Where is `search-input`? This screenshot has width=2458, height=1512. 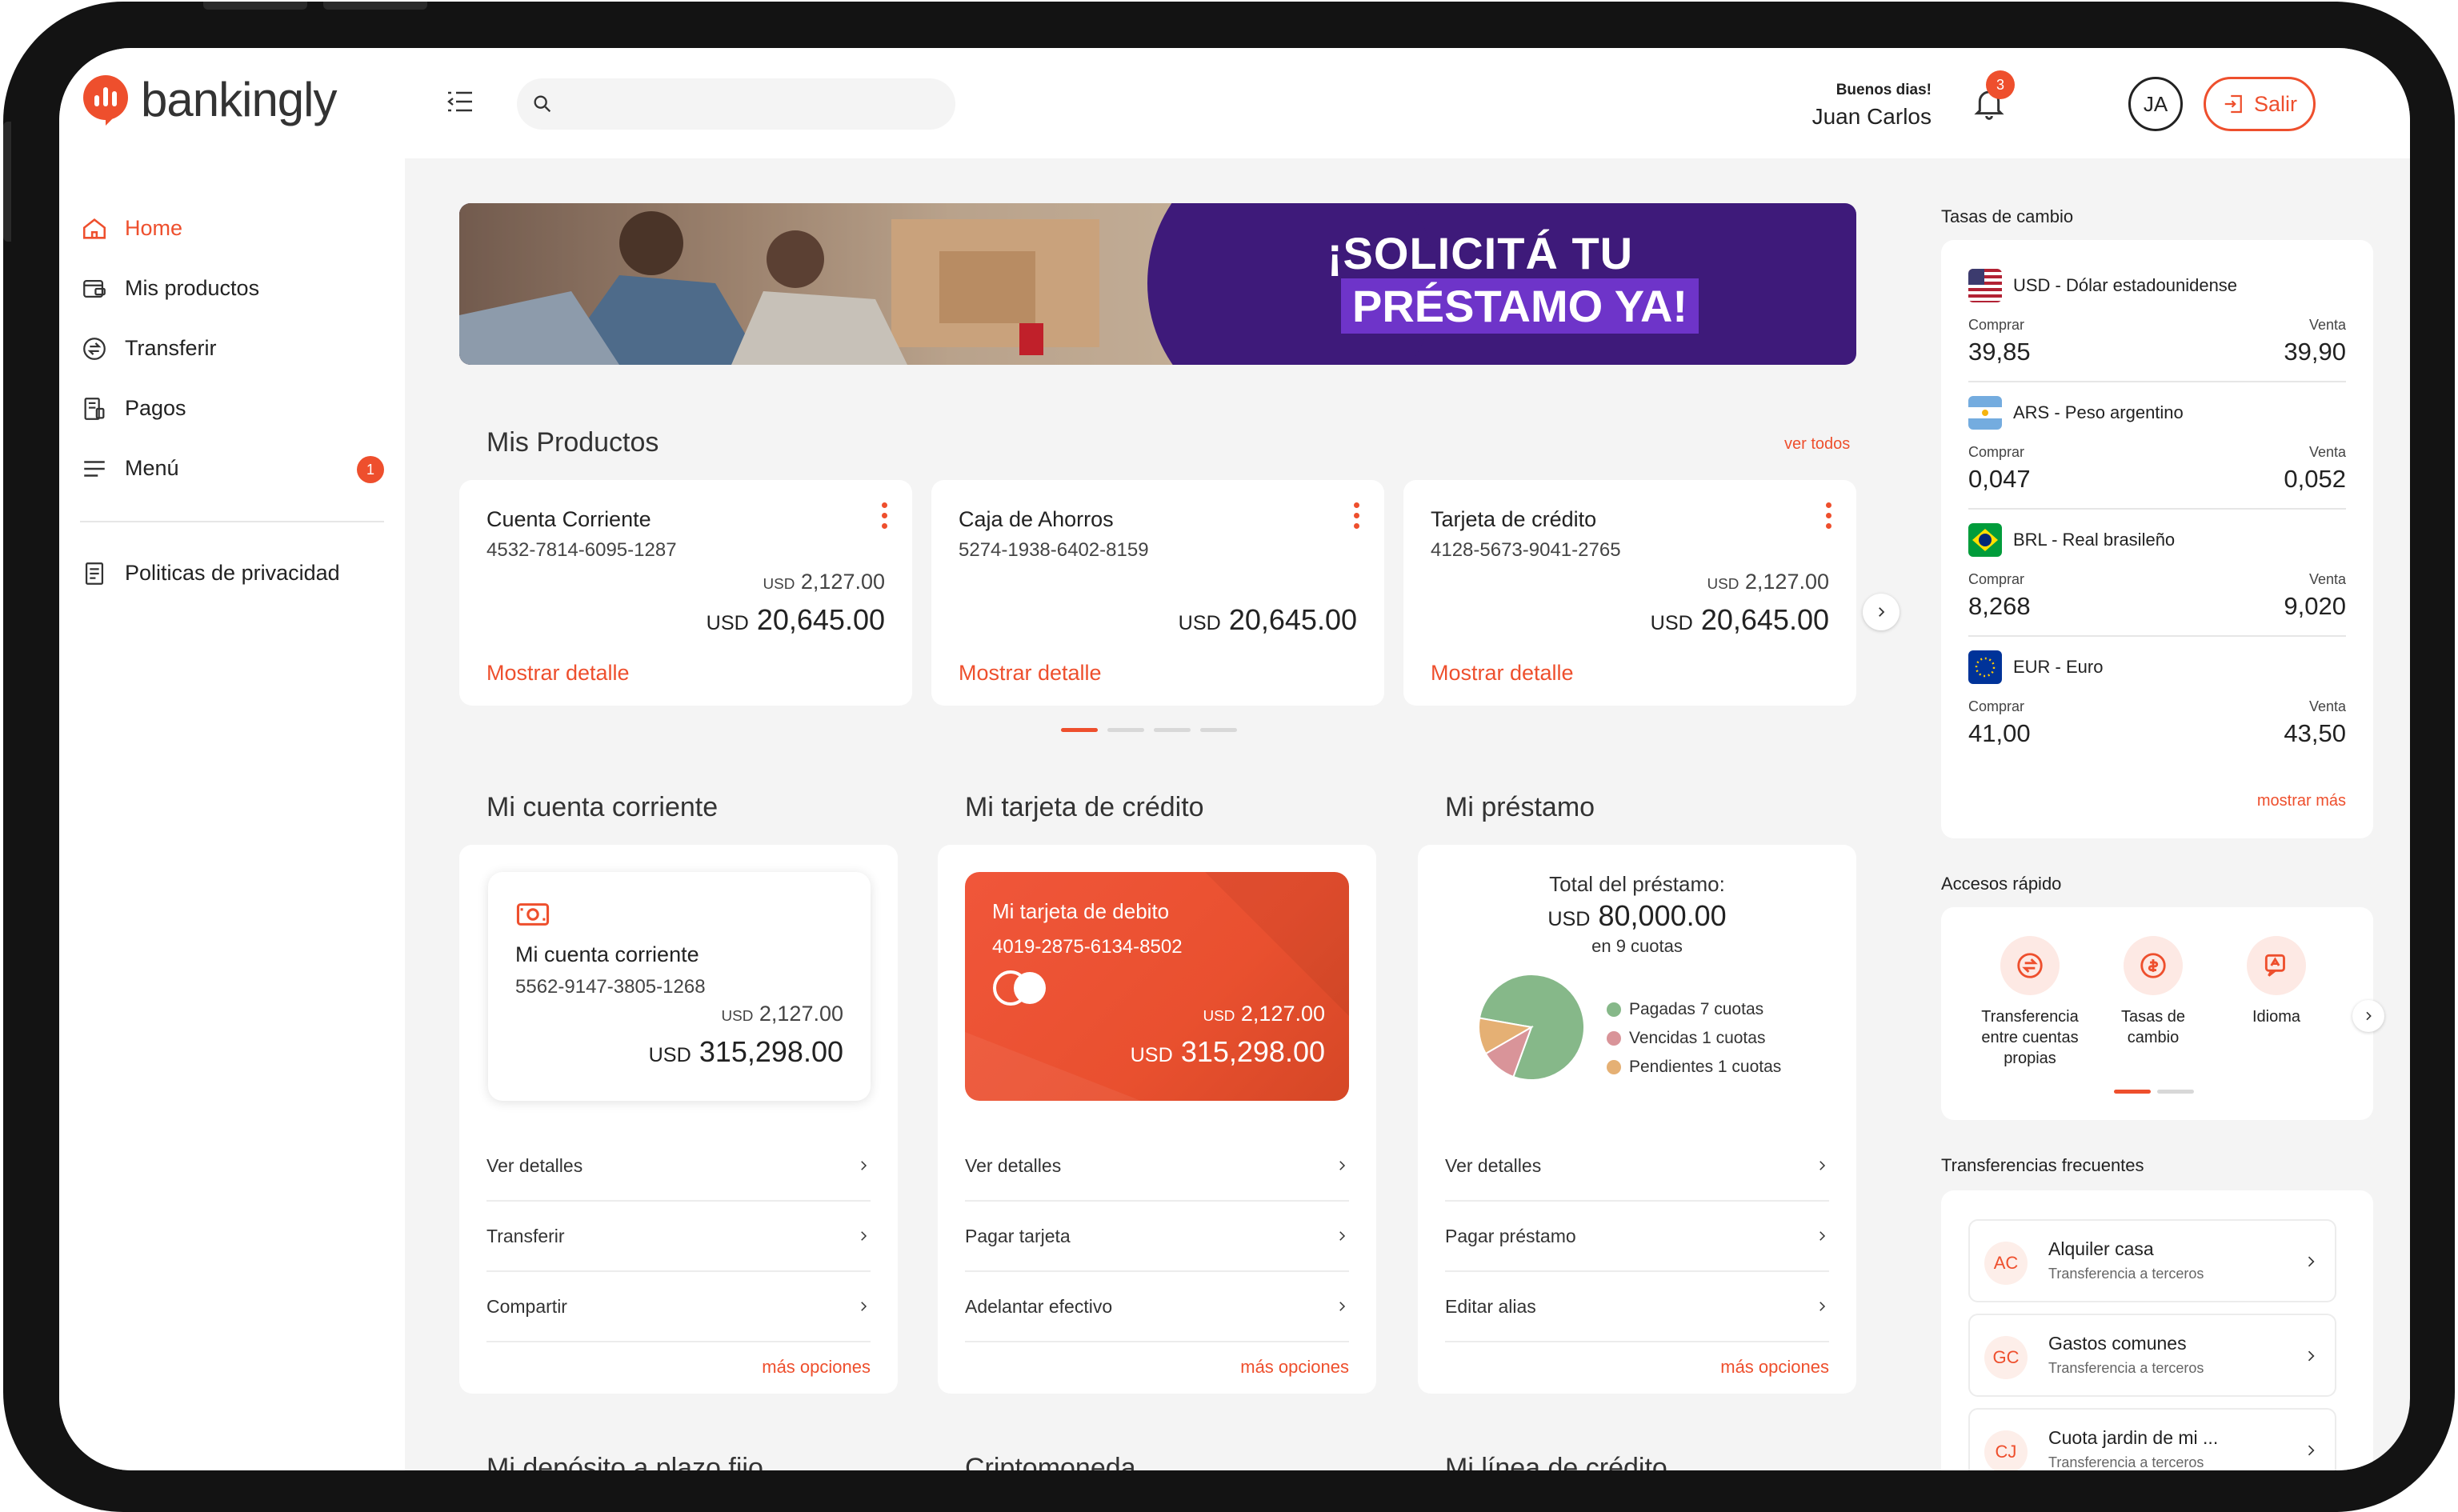 search-input is located at coordinates (736, 104).